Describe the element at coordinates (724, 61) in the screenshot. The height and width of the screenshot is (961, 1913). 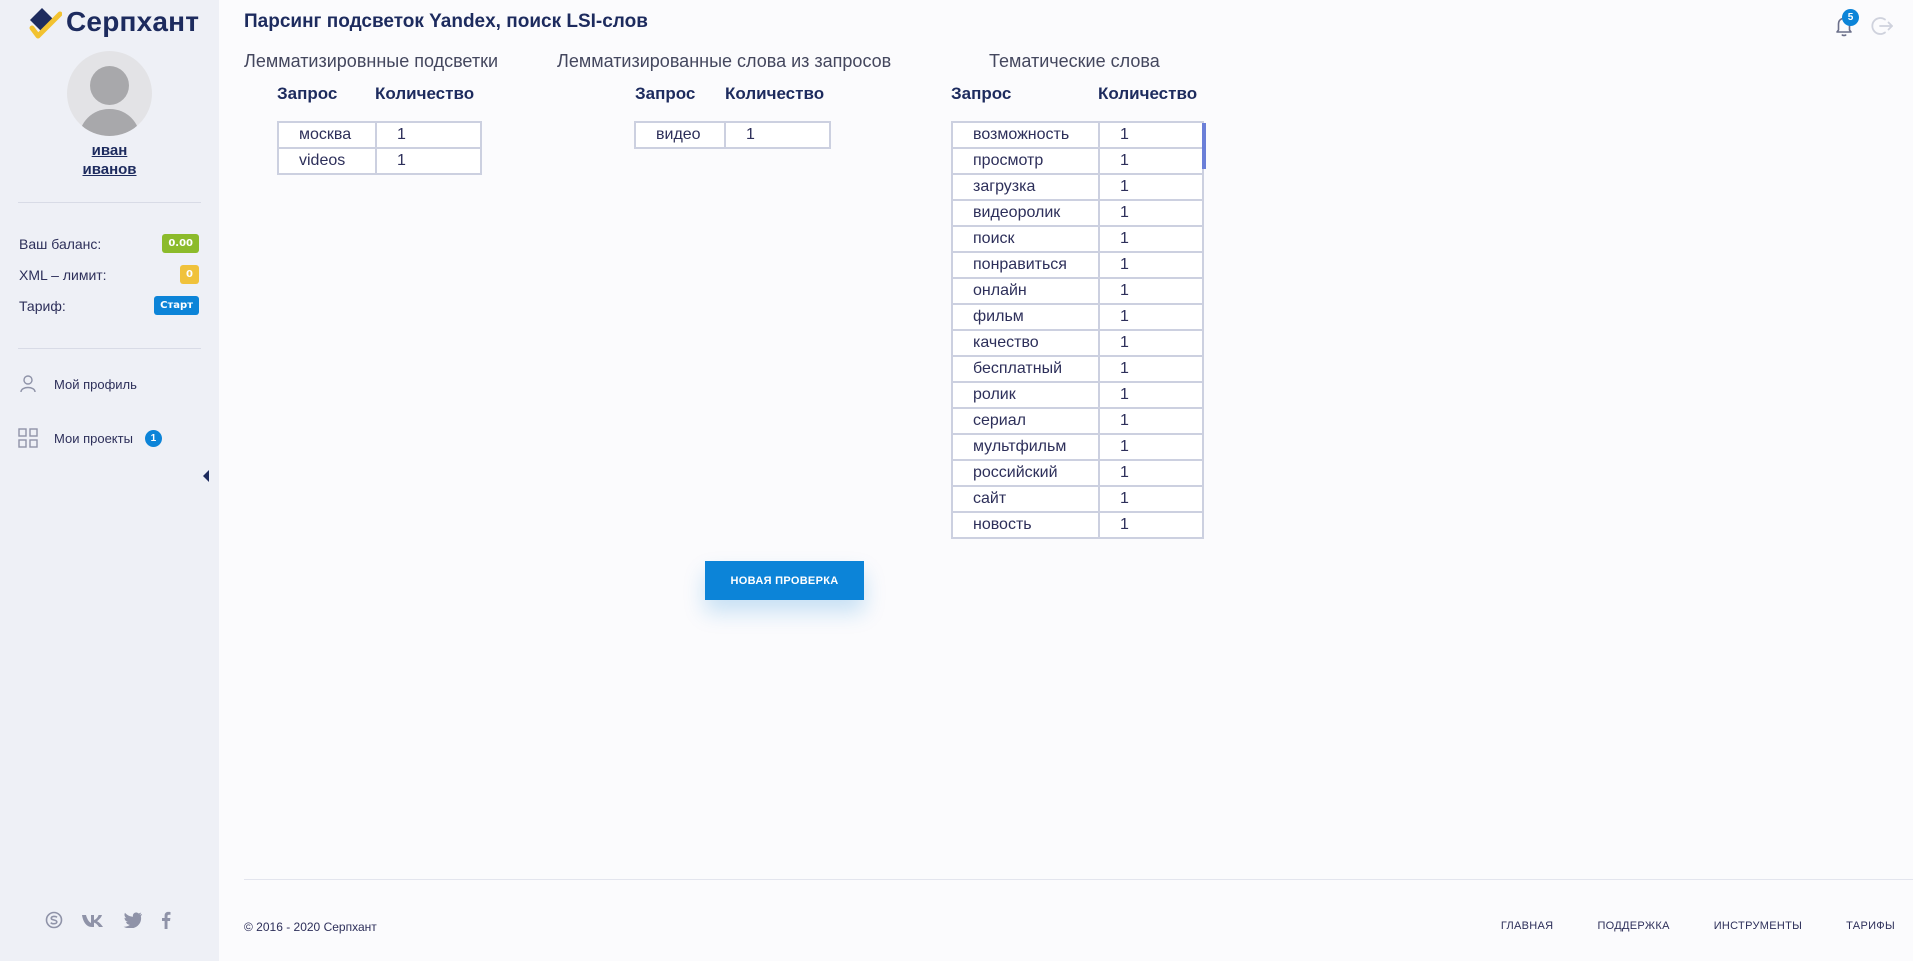
I see `section-title-lemmatized-words: Лемматизированные слова из запросов` at that location.